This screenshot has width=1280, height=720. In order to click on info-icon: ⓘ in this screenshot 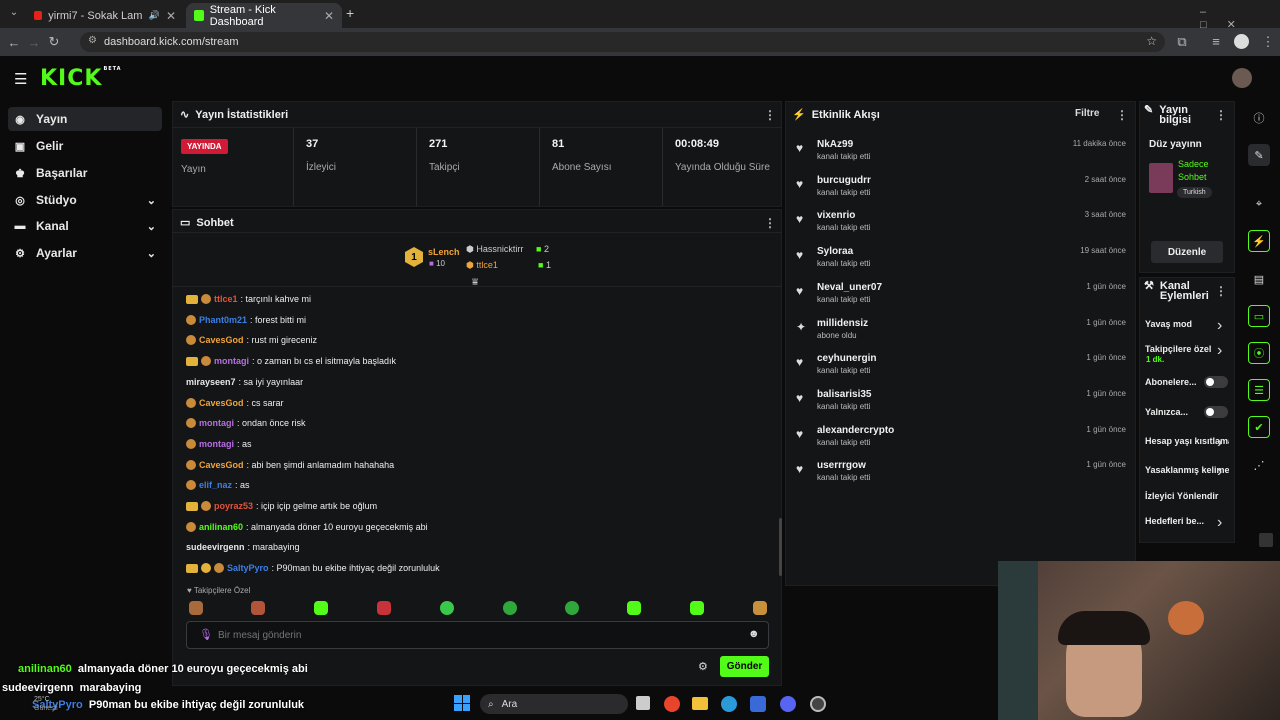, I will do `click(1259, 118)`.